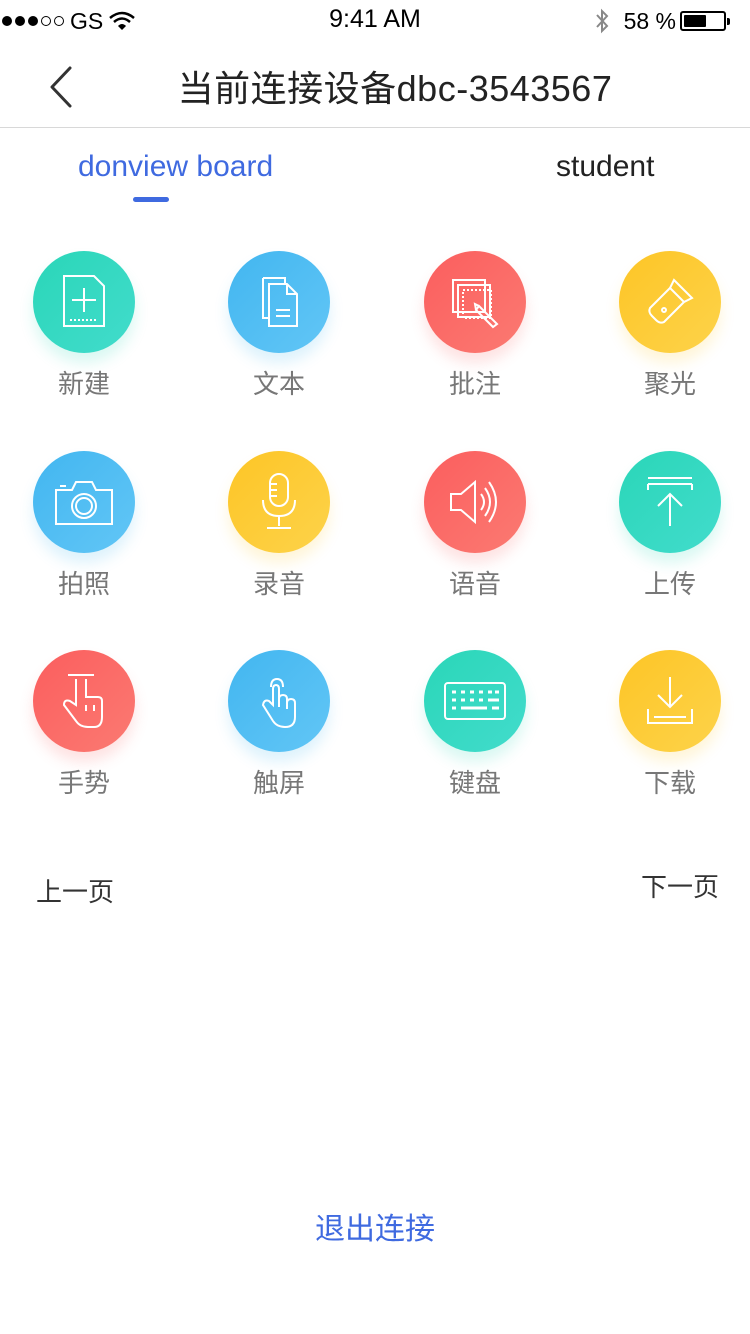 The image size is (750, 1334). I want to click on function-photo: 拍照, so click(83, 531).